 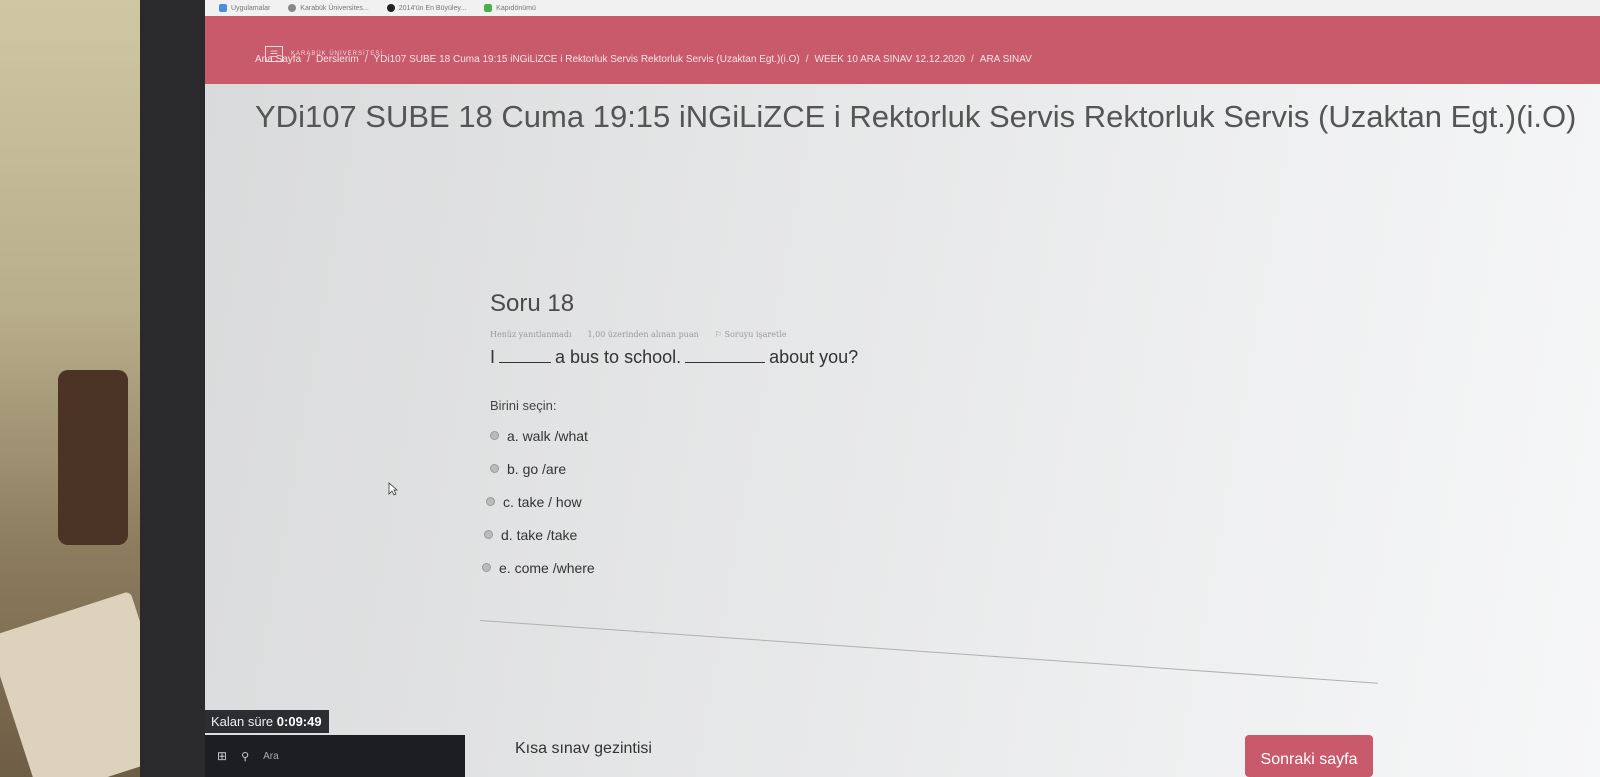 What do you see at coordinates (936, 567) in the screenshot?
I see `answer-option: e. come /where` at bounding box center [936, 567].